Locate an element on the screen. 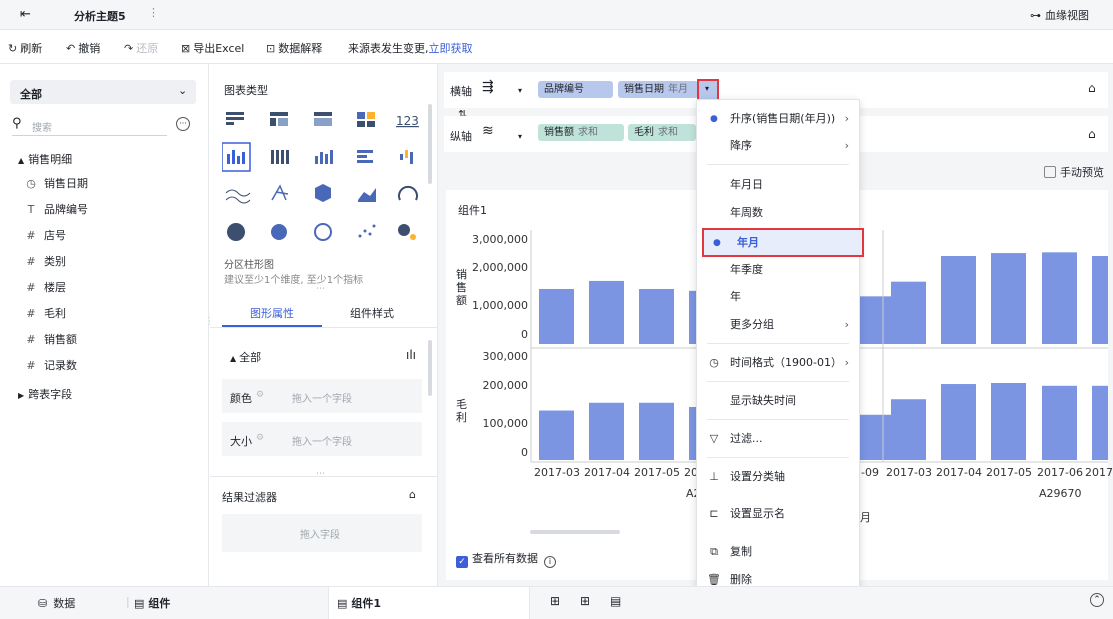 The image size is (1113, 619). y-chip-sales: 销售额 求和 is located at coordinates (581, 132).